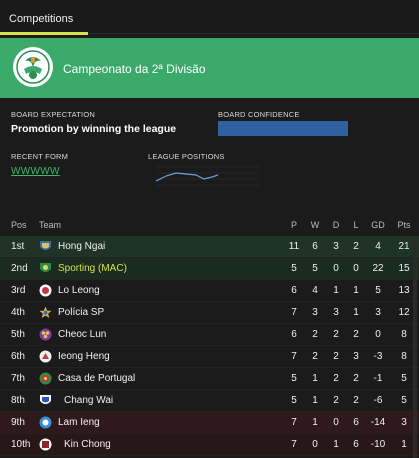 The height and width of the screenshot is (458, 419). Describe the element at coordinates (209, 68) in the screenshot. I see `competition-header: Campeonato da 2ª Divisão` at that location.